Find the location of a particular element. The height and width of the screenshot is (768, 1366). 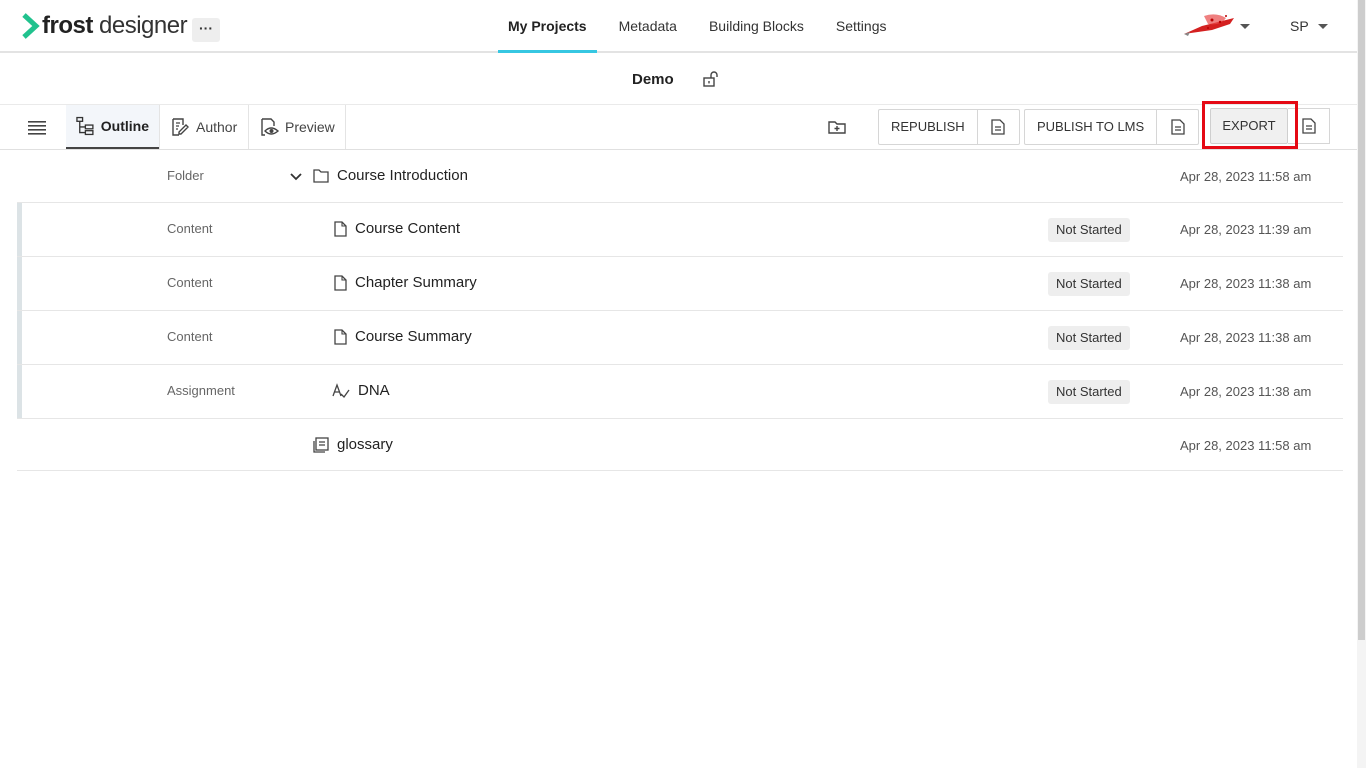

item-title: Course Content is located at coordinates (408, 228).